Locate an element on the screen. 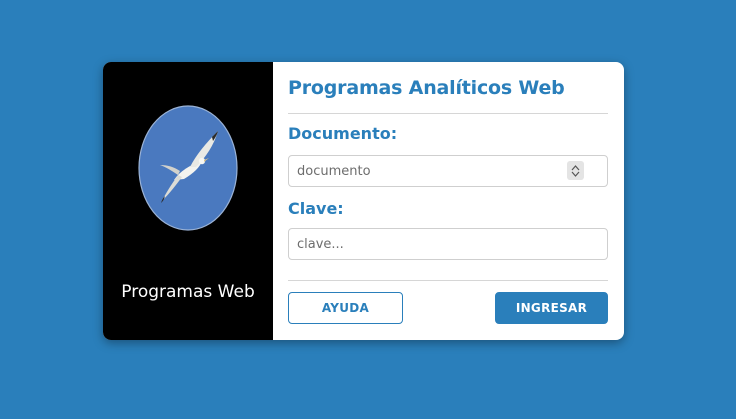 Image resolution: width=736 pixels, height=419 pixels. form-title: Programas Analíticos Web is located at coordinates (426, 88).